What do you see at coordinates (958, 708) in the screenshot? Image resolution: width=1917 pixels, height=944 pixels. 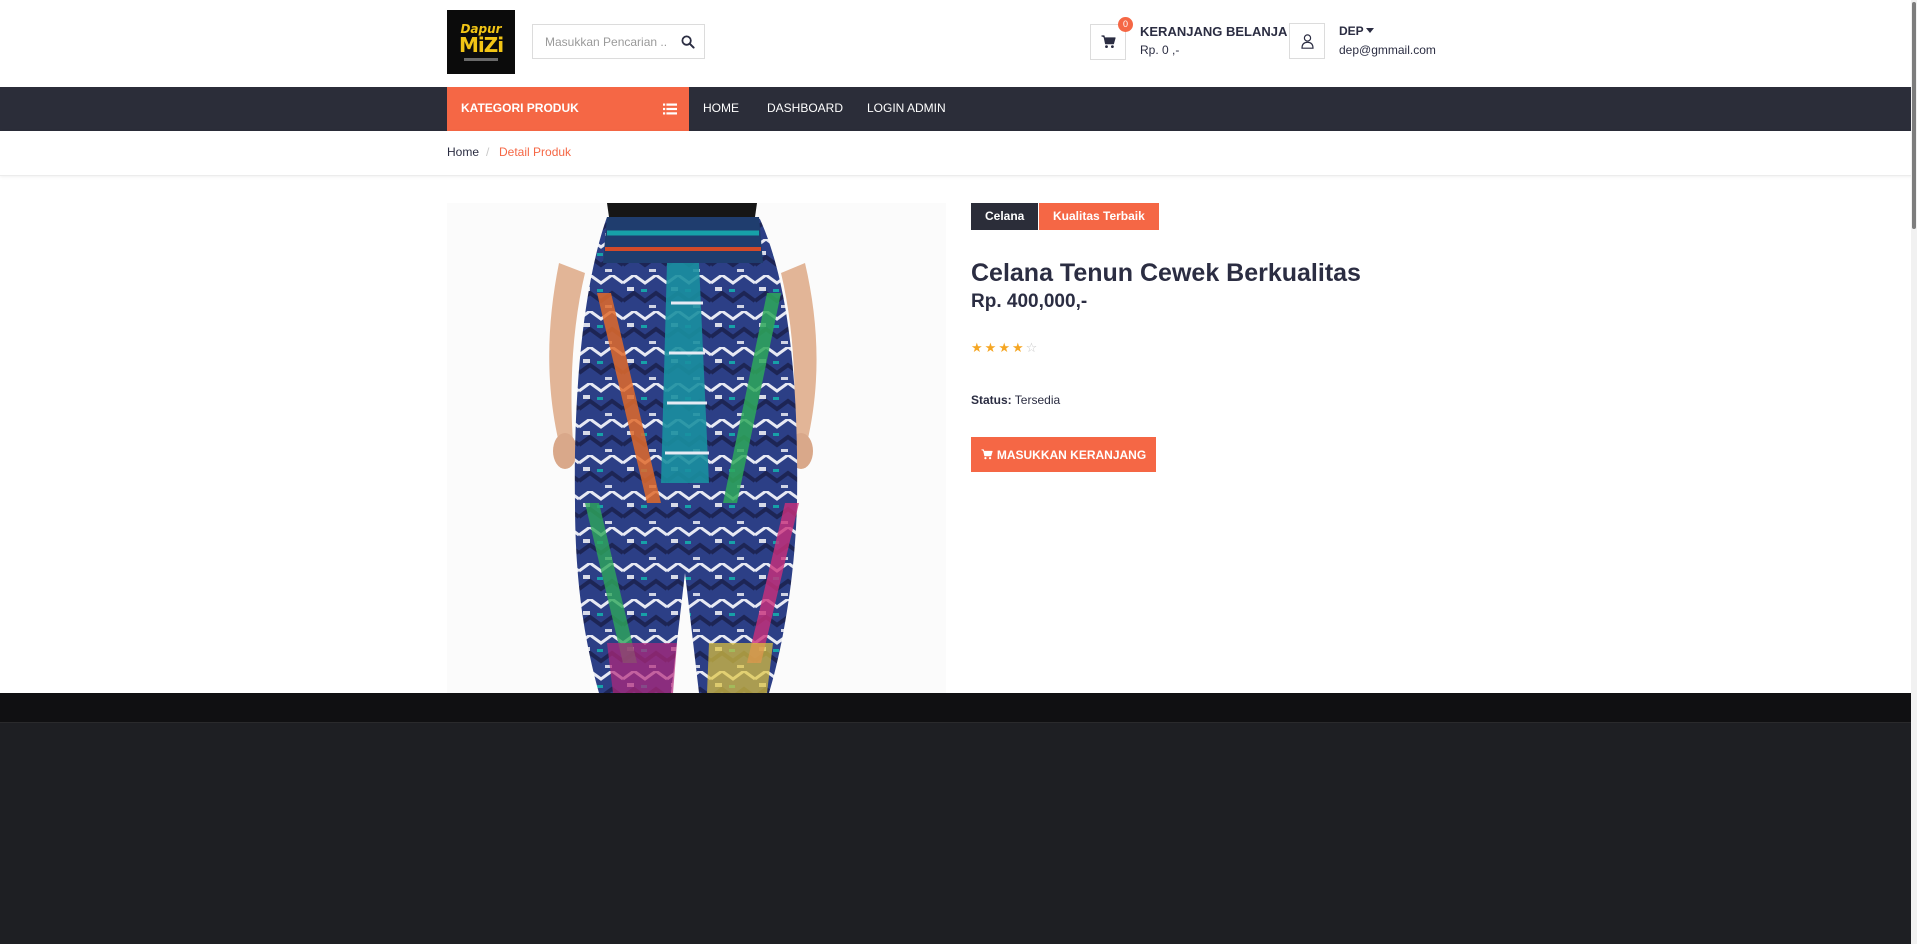 I see `footer-top-bar` at bounding box center [958, 708].